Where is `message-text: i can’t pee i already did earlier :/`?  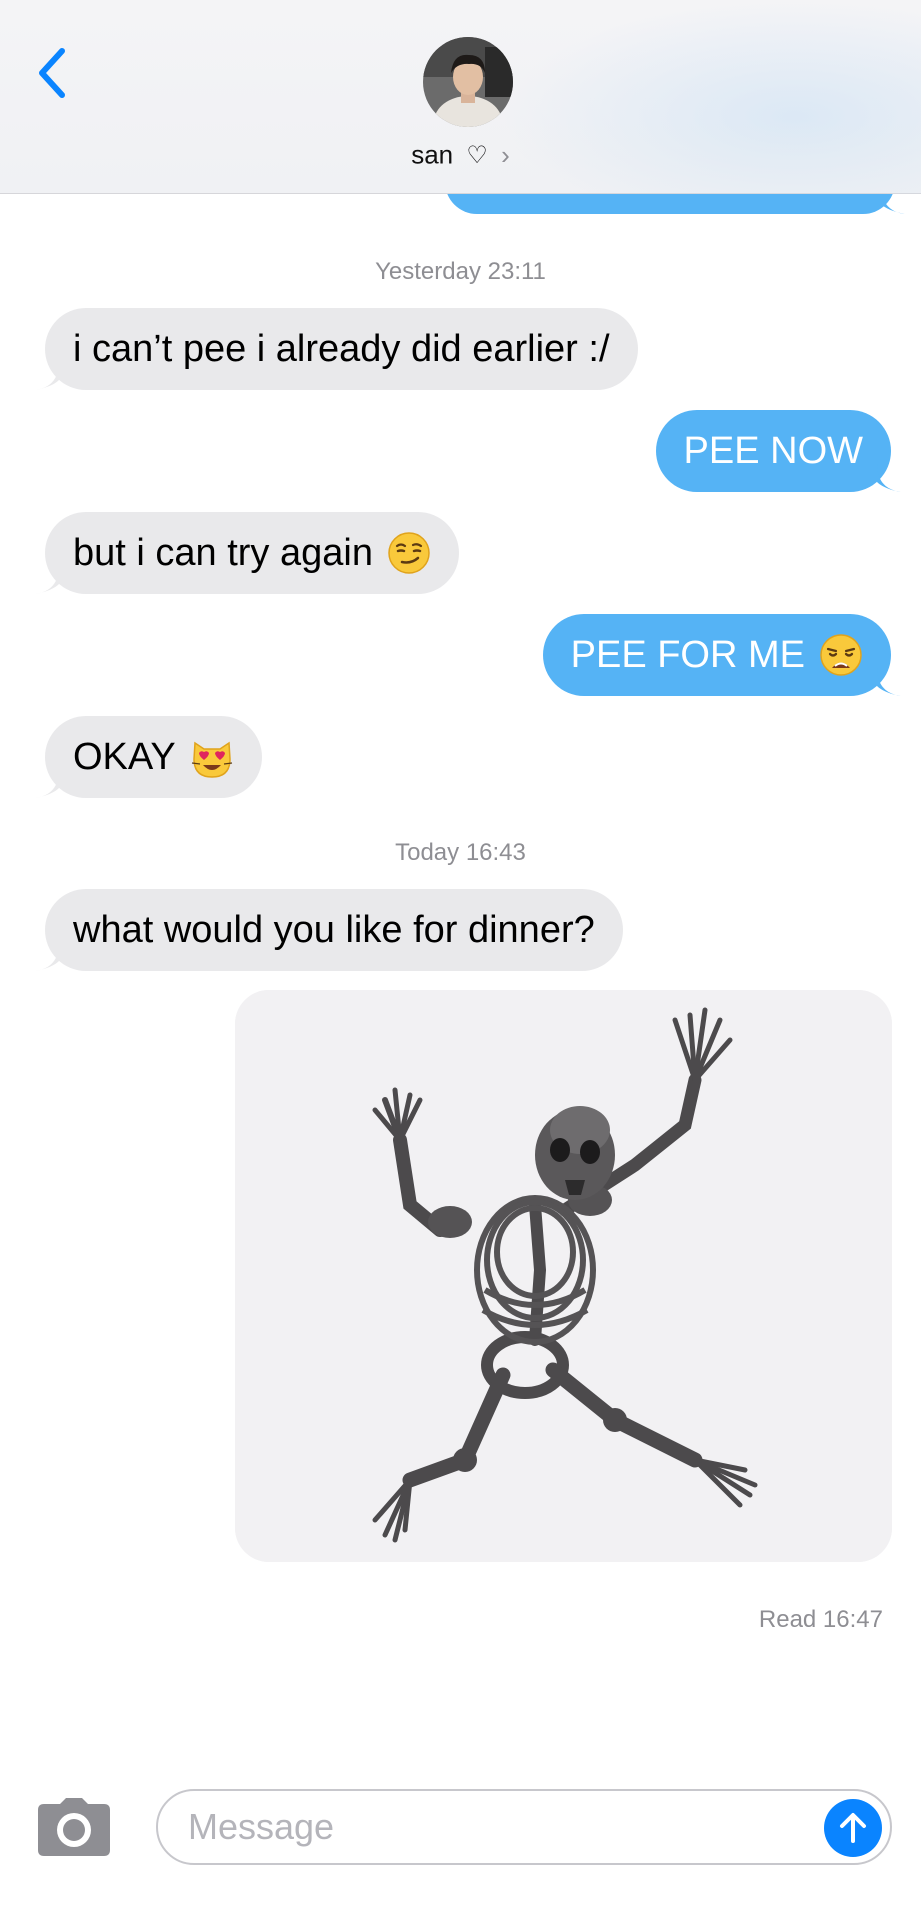
message-text: i can’t pee i already did earlier :/ is located at coordinates (341, 348).